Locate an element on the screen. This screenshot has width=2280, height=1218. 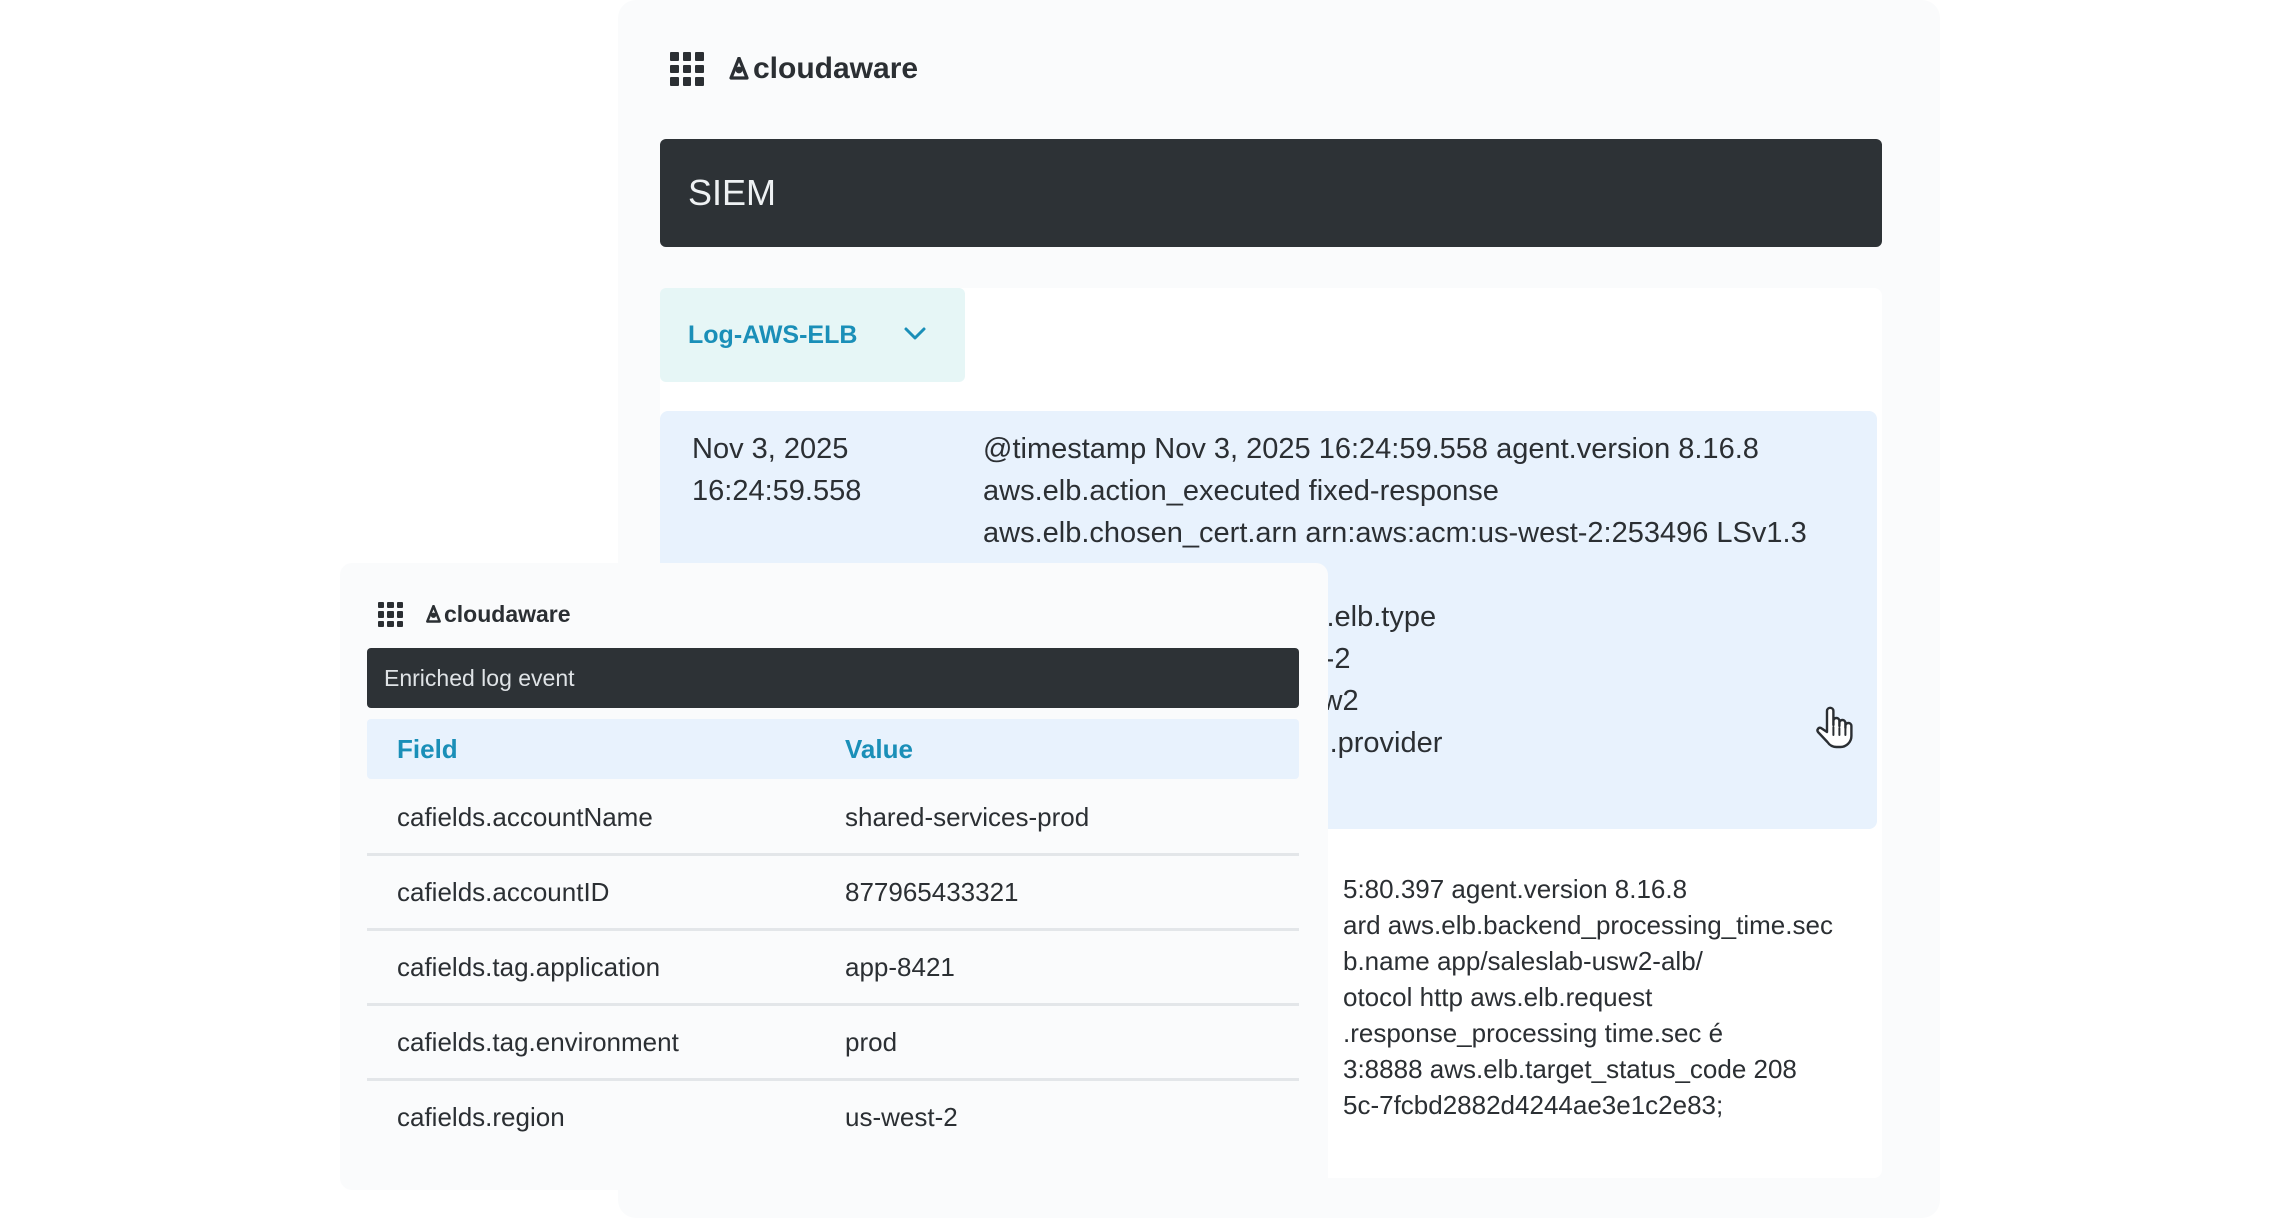
field-cell: cafields.accountName is located at coordinates (525, 816).